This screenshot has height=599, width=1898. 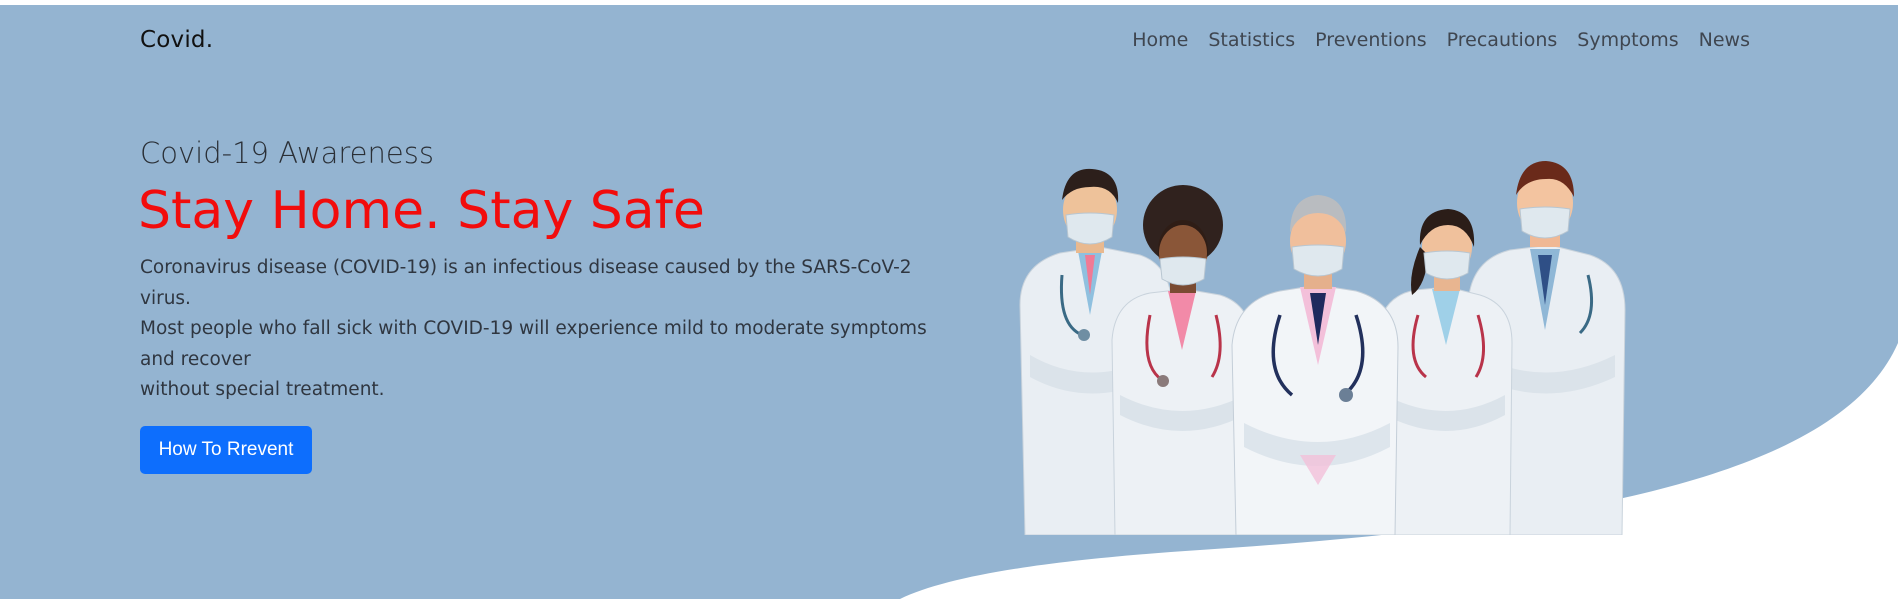 What do you see at coordinates (1502, 40) in the screenshot?
I see `nav-item-precautions: Precautions` at bounding box center [1502, 40].